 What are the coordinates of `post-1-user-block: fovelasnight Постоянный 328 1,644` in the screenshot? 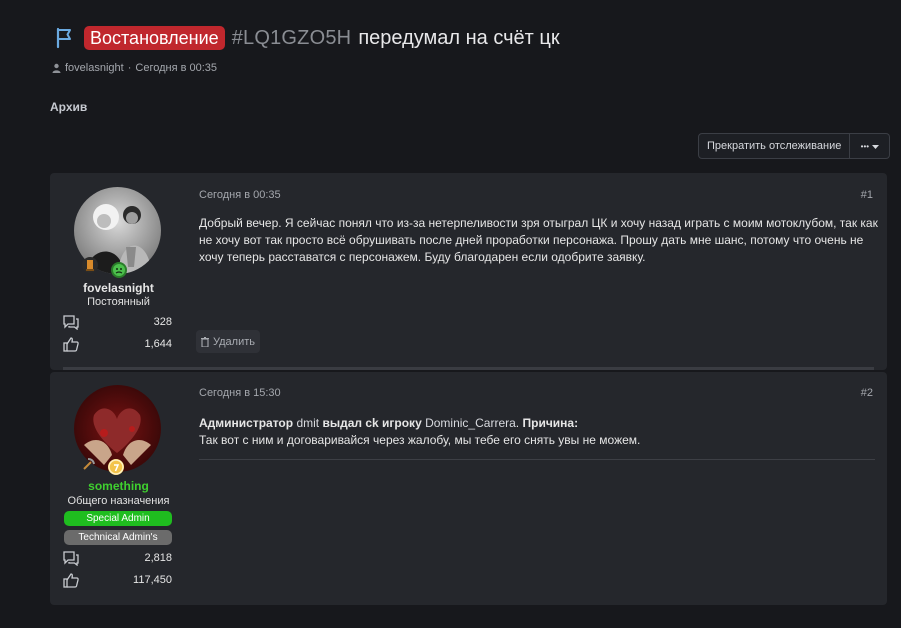 It's located at (118, 271).